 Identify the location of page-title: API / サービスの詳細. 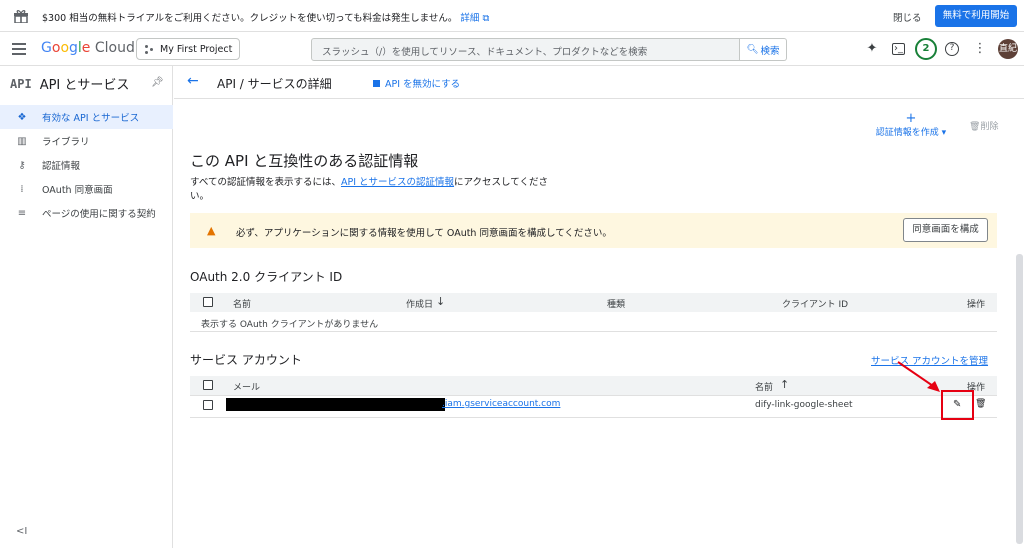
(274, 84).